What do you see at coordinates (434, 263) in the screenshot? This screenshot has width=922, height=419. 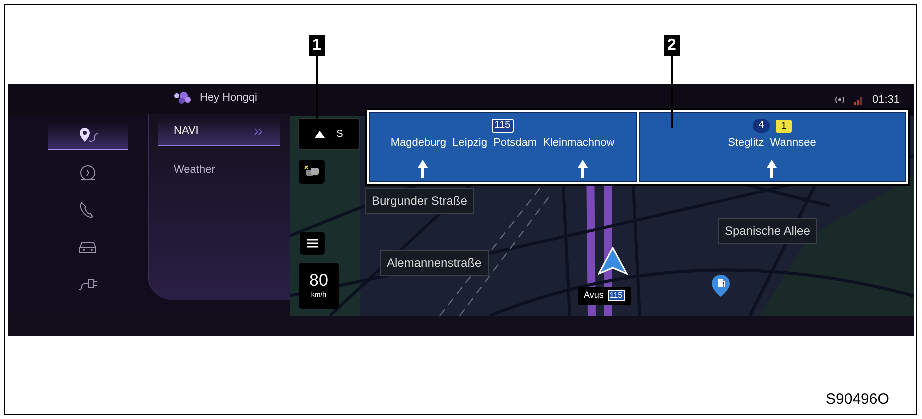 I see `street-label: Alemannenstraße` at bounding box center [434, 263].